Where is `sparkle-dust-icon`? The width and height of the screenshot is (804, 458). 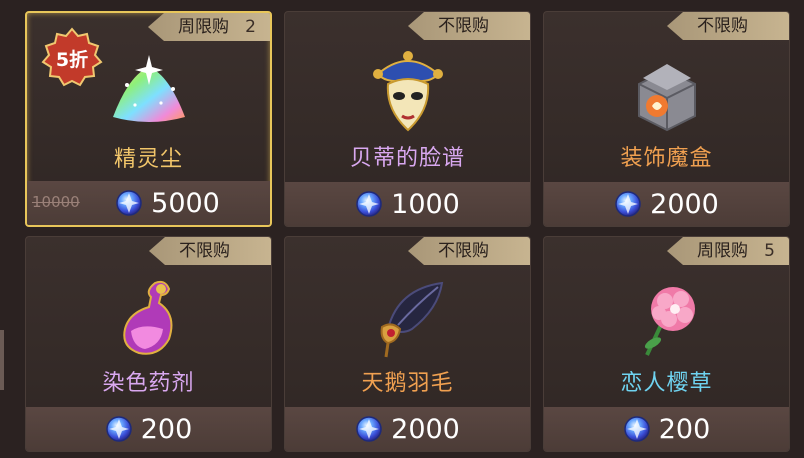 sparkle-dust-icon is located at coordinates (149, 95).